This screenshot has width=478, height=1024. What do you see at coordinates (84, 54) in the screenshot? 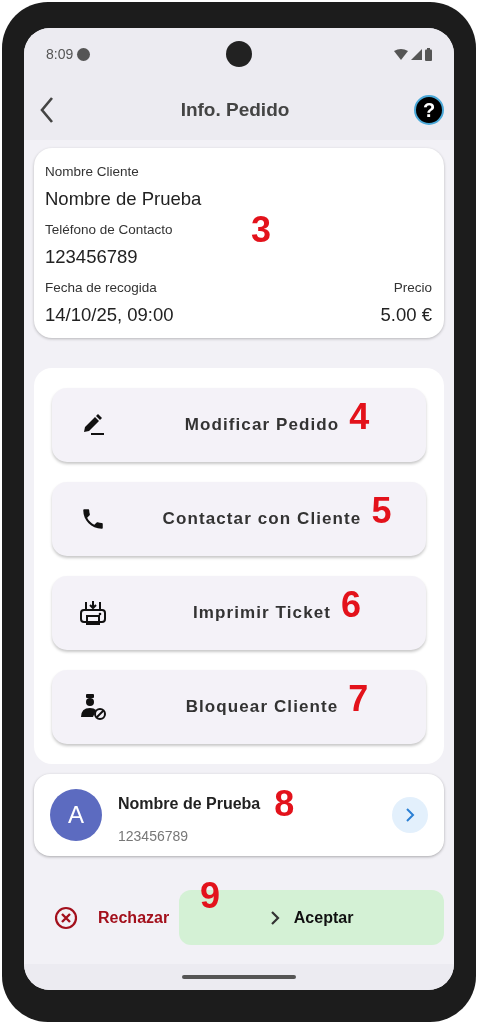
I see `notification-dot-icon` at bounding box center [84, 54].